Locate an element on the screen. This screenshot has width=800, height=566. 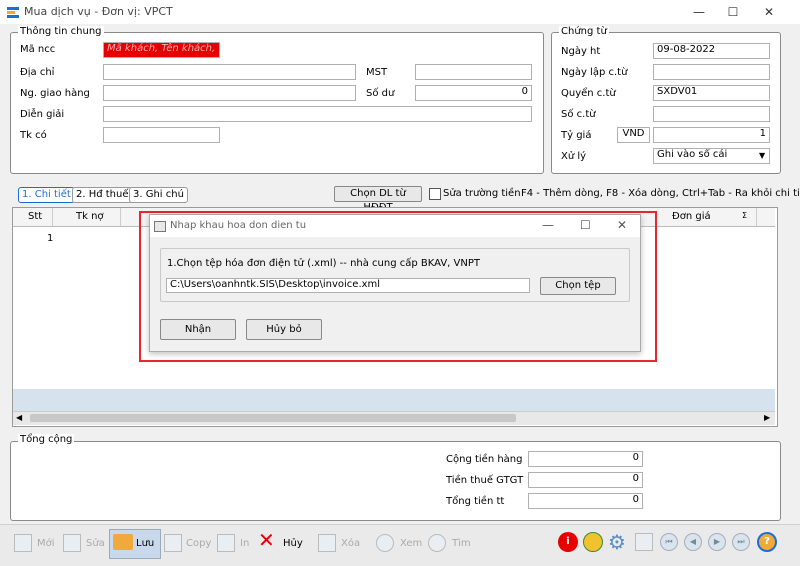
delete-icon is located at coordinates (327, 543).